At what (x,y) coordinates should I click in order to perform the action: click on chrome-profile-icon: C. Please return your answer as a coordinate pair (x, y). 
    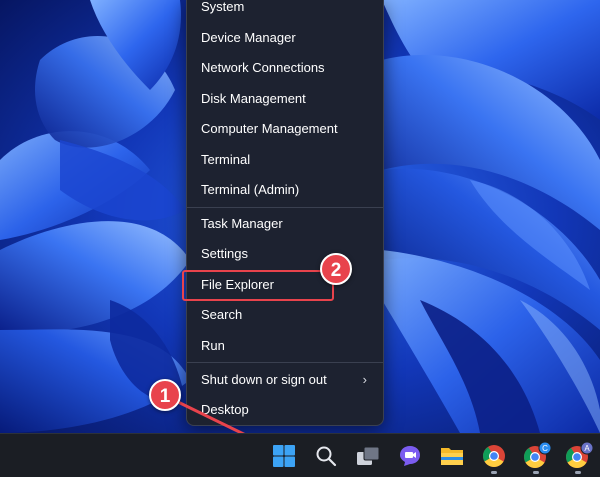
    Looking at the image, I should click on (537, 454).